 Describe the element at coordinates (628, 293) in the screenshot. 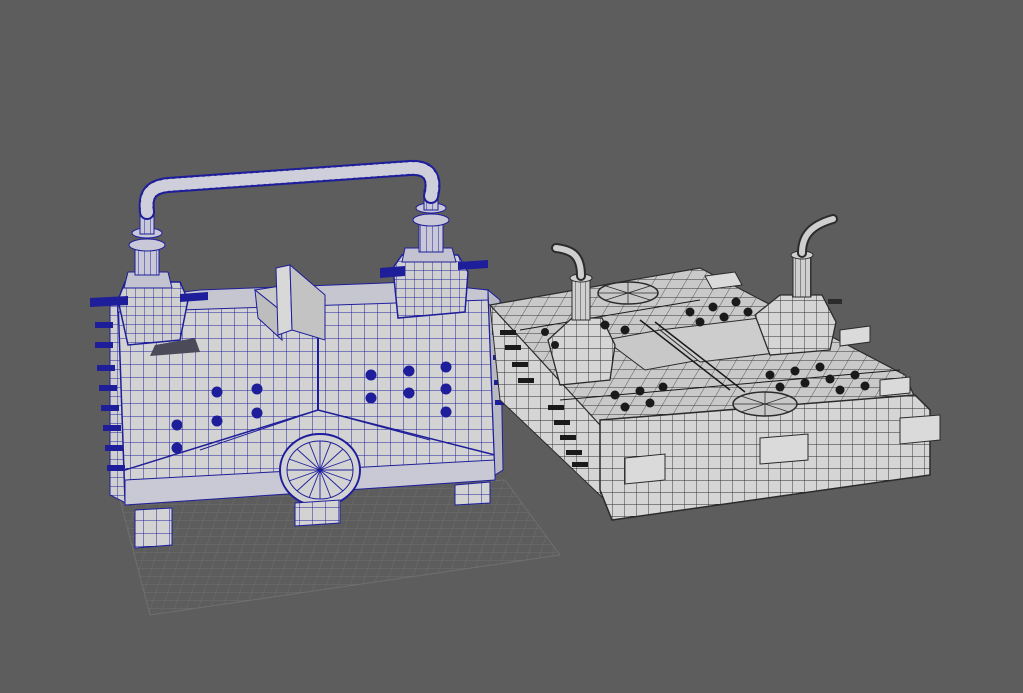

I see `top-disc-back` at that location.